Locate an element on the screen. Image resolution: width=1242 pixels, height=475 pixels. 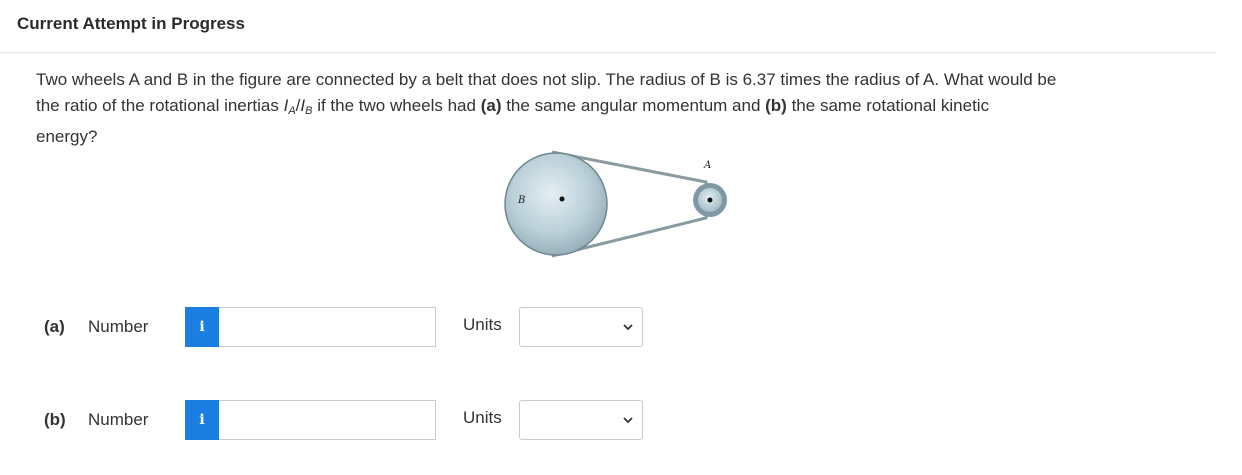
label-b: B is located at coordinates (521, 200).